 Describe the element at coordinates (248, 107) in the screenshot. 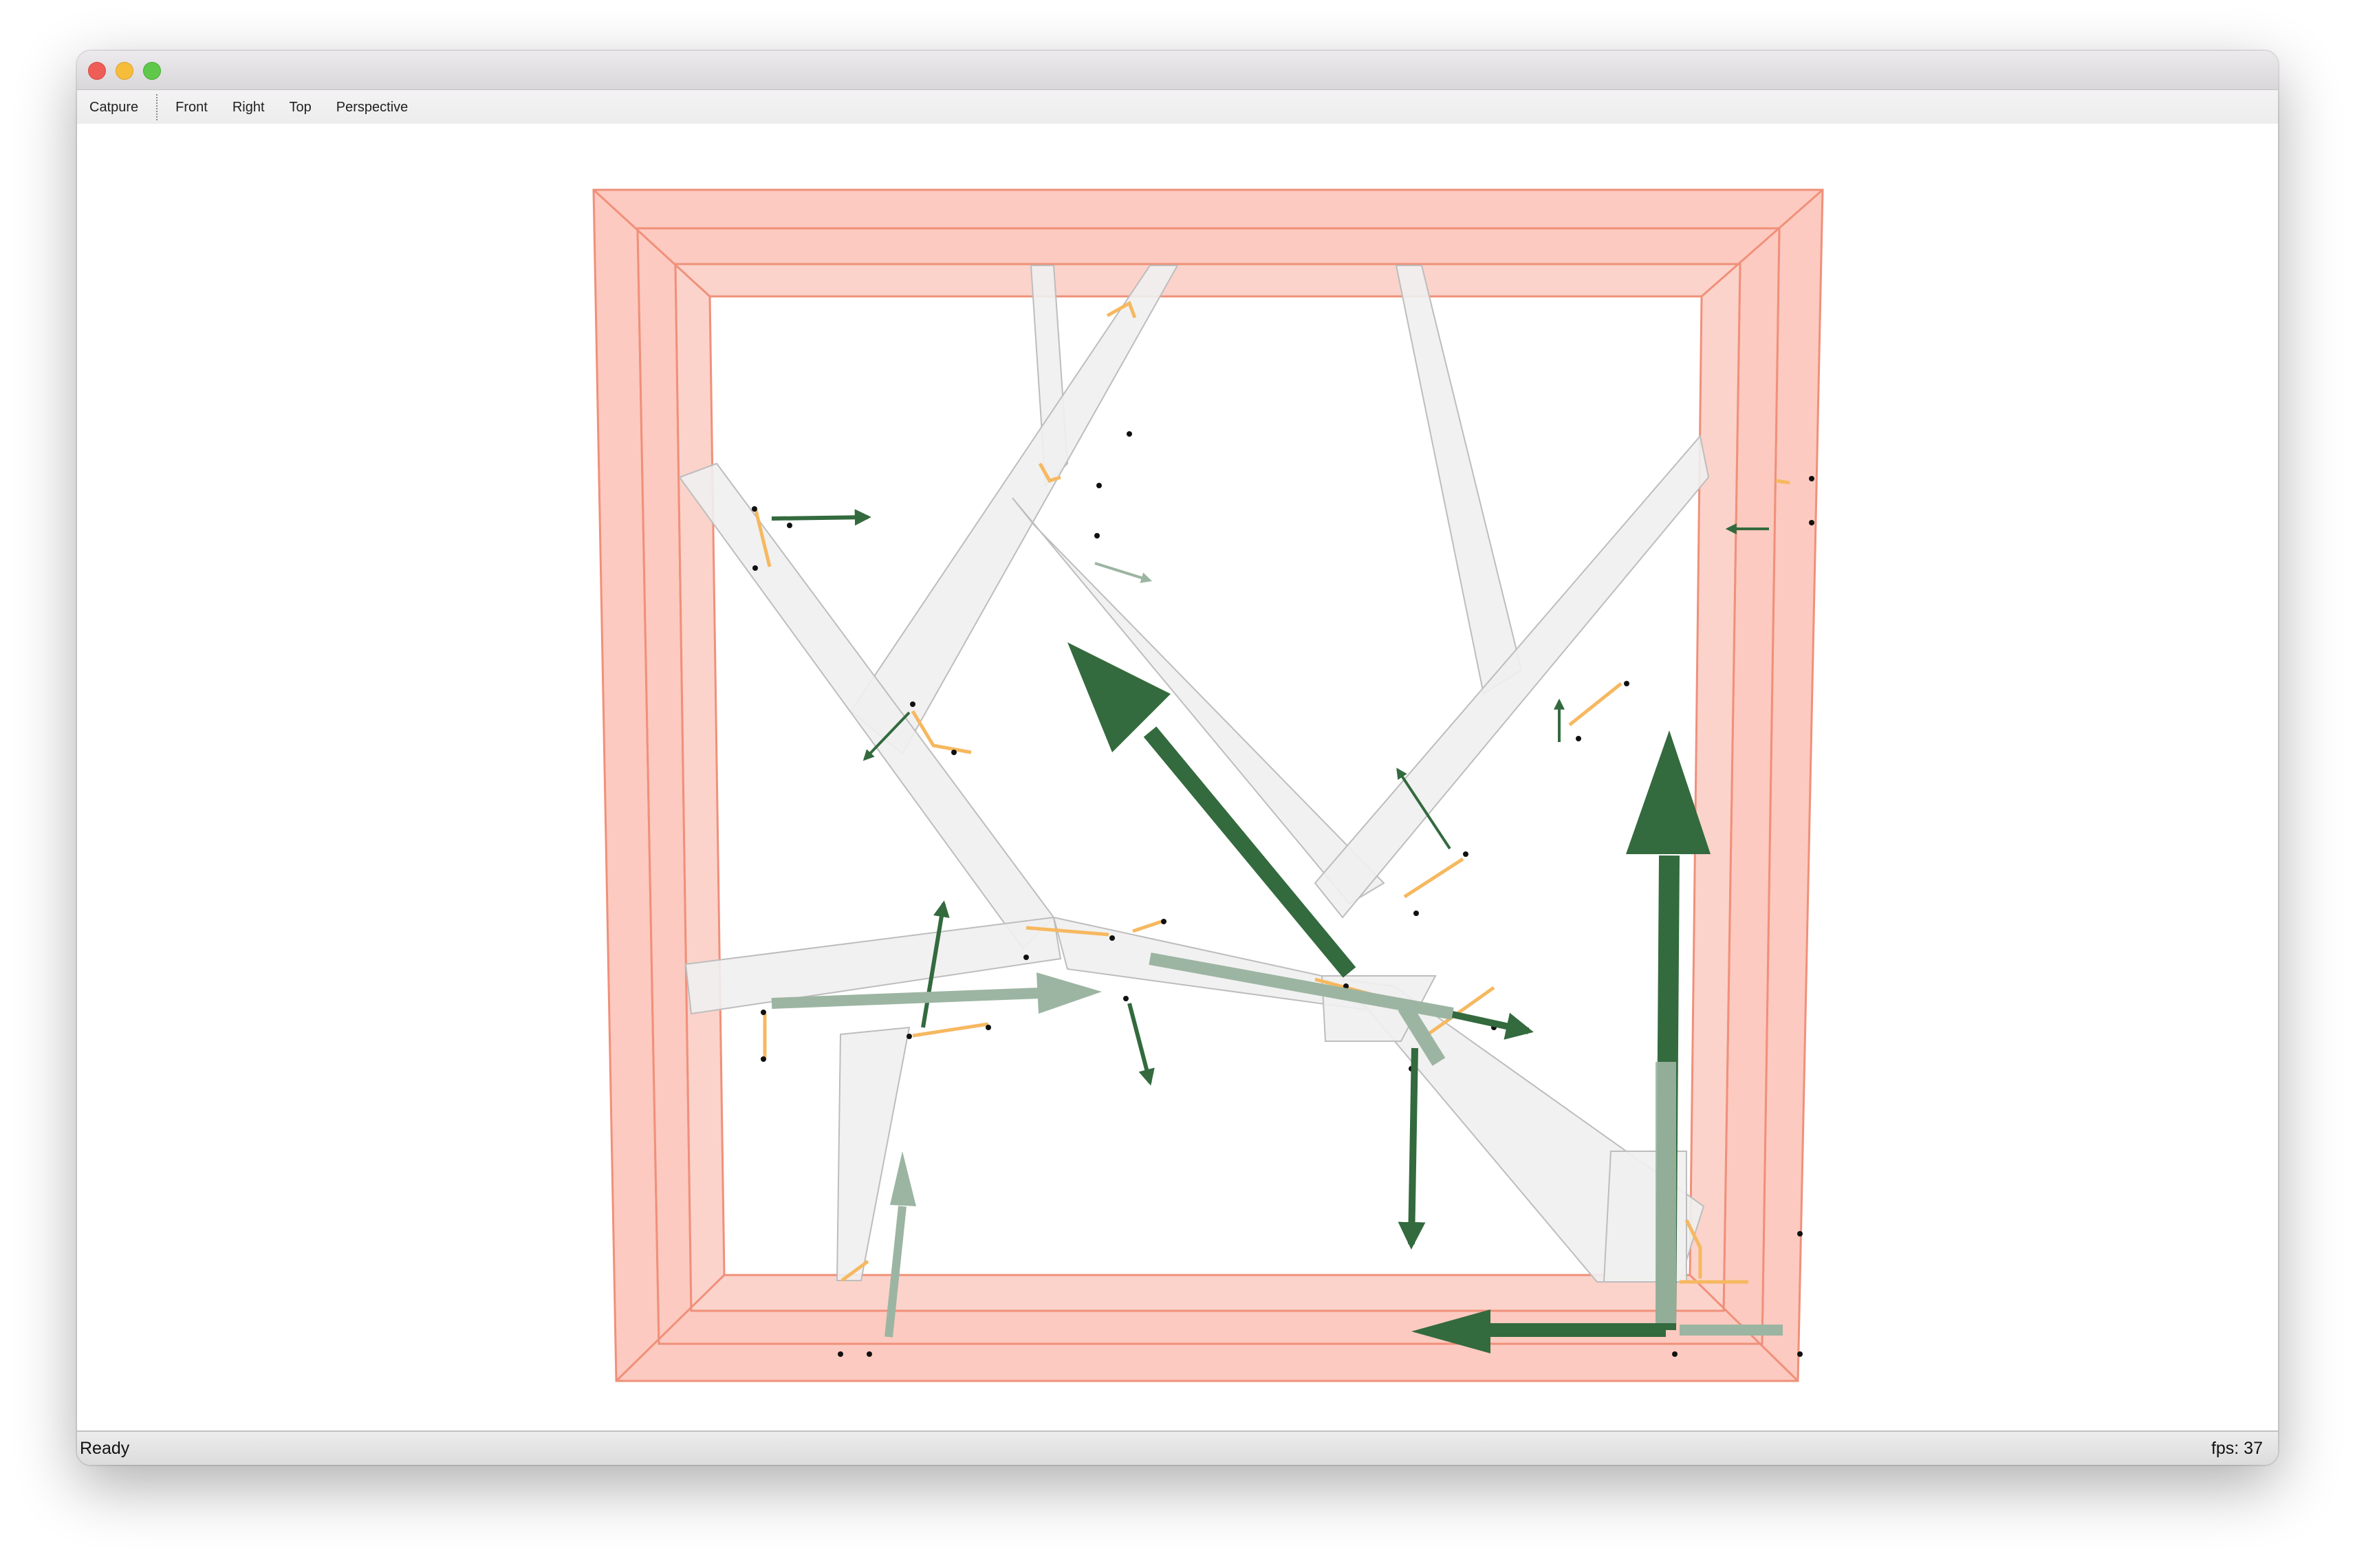

I see `right-view-button: Right` at that location.